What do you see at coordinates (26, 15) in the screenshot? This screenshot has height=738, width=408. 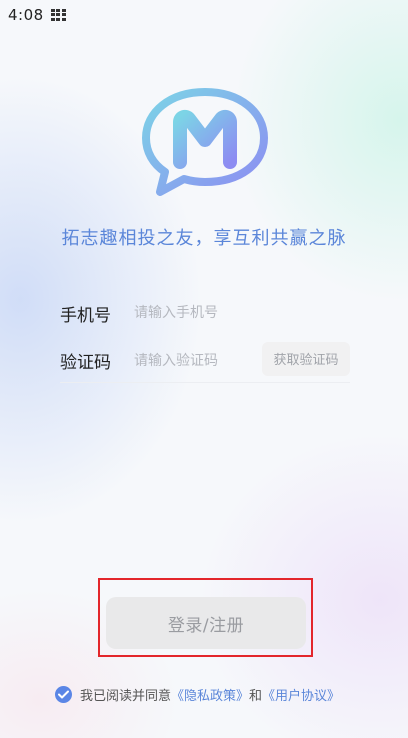 I see `status-time: 4:08` at bounding box center [26, 15].